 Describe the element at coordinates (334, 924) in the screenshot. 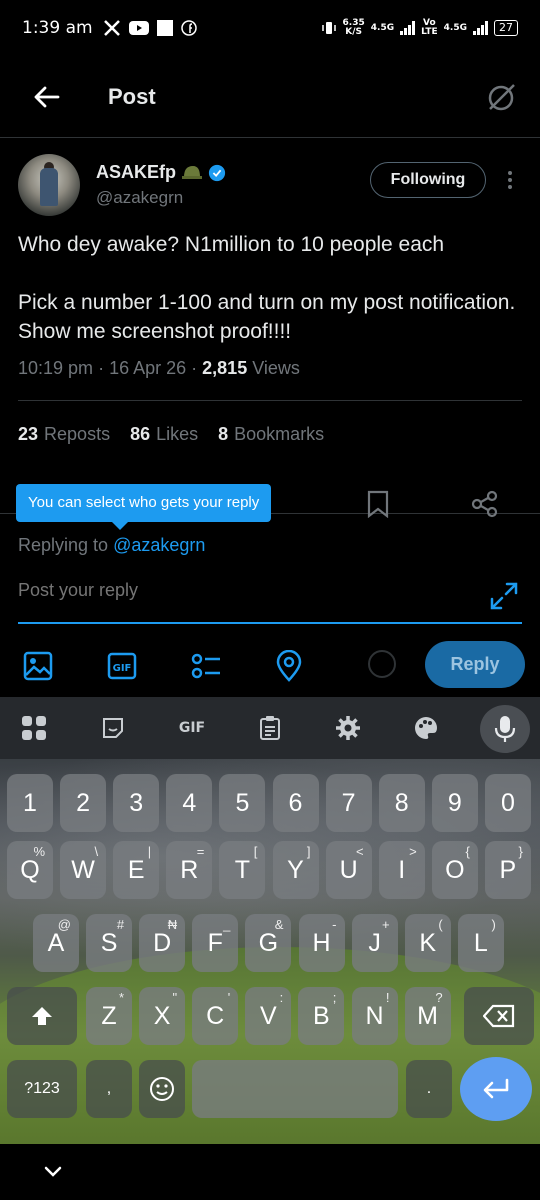

I see `key-h-alt-symbol: -` at that location.